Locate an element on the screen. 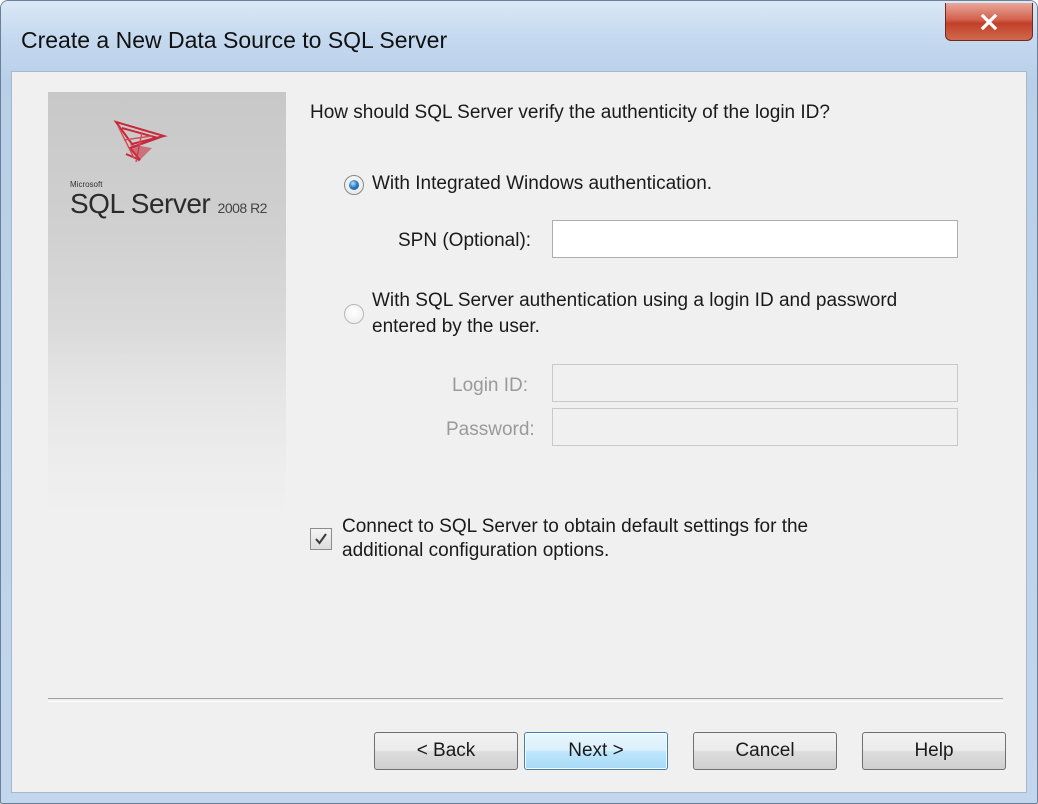 This screenshot has height=804, width=1038. password-input is located at coordinates (755, 427).